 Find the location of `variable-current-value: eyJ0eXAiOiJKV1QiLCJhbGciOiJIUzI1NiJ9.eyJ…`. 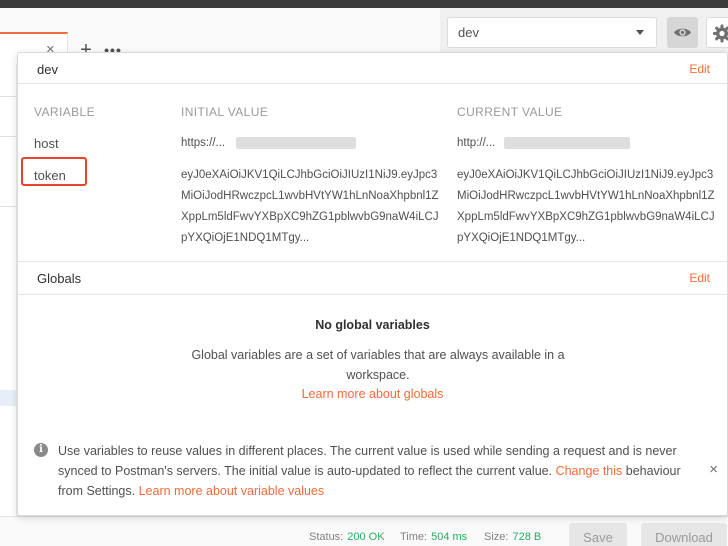

variable-current-value: eyJ0eXAiOiJKV1QiLCJhbGciOiJIUzI1NiJ9.eyJ… is located at coordinates (586, 206).